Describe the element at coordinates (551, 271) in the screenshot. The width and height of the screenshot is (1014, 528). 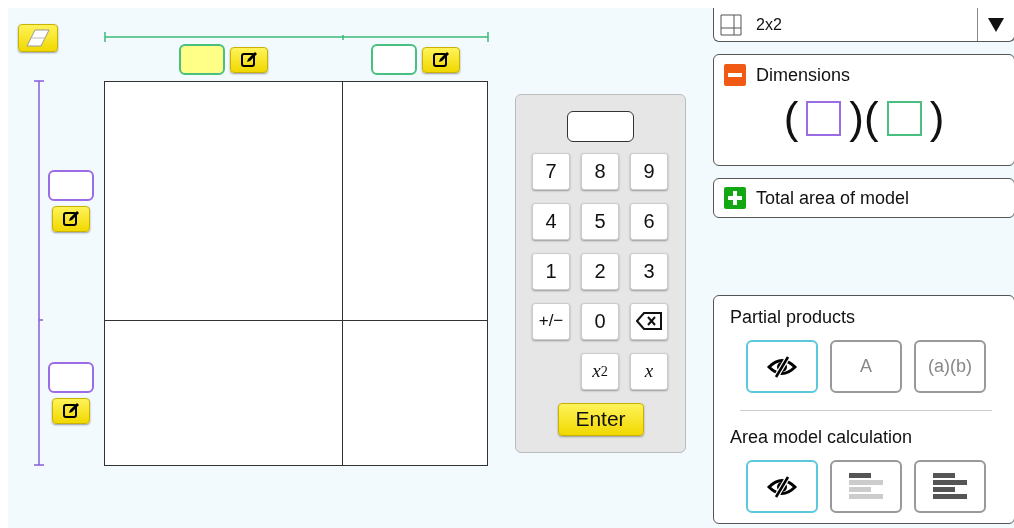
I see `key-button: 1` at that location.